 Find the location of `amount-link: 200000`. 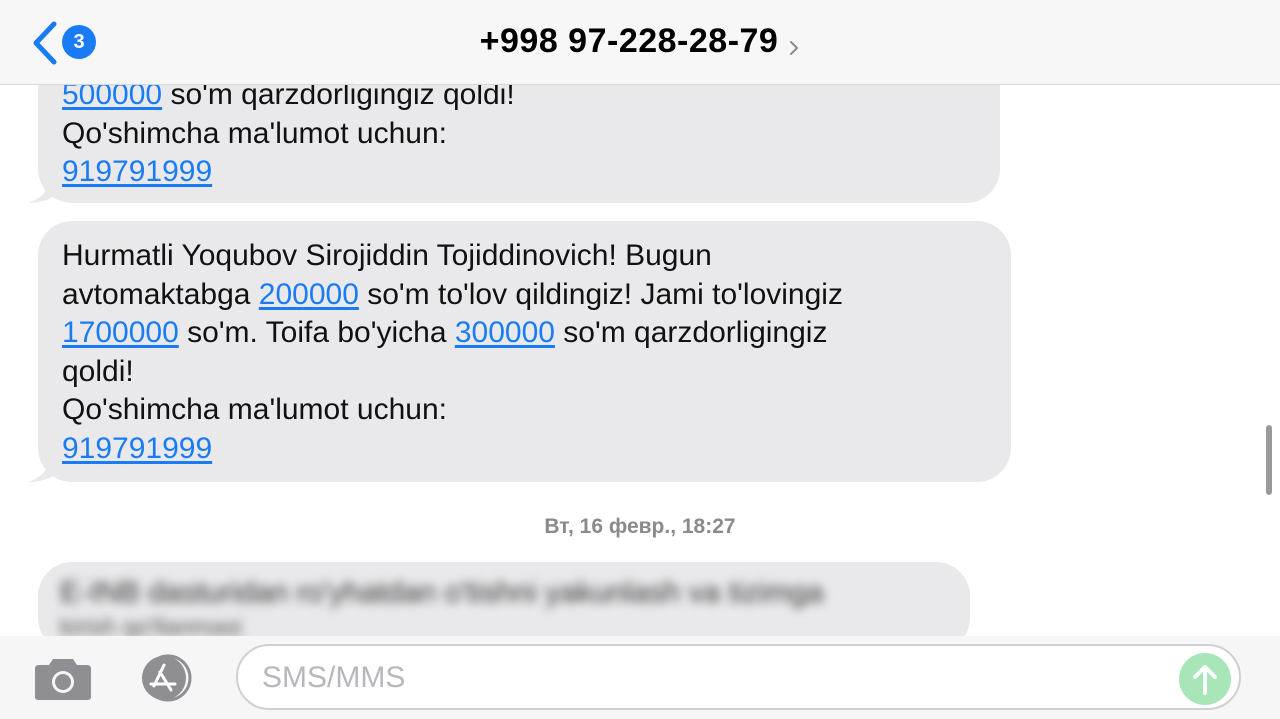

amount-link: 200000 is located at coordinates (309, 294).